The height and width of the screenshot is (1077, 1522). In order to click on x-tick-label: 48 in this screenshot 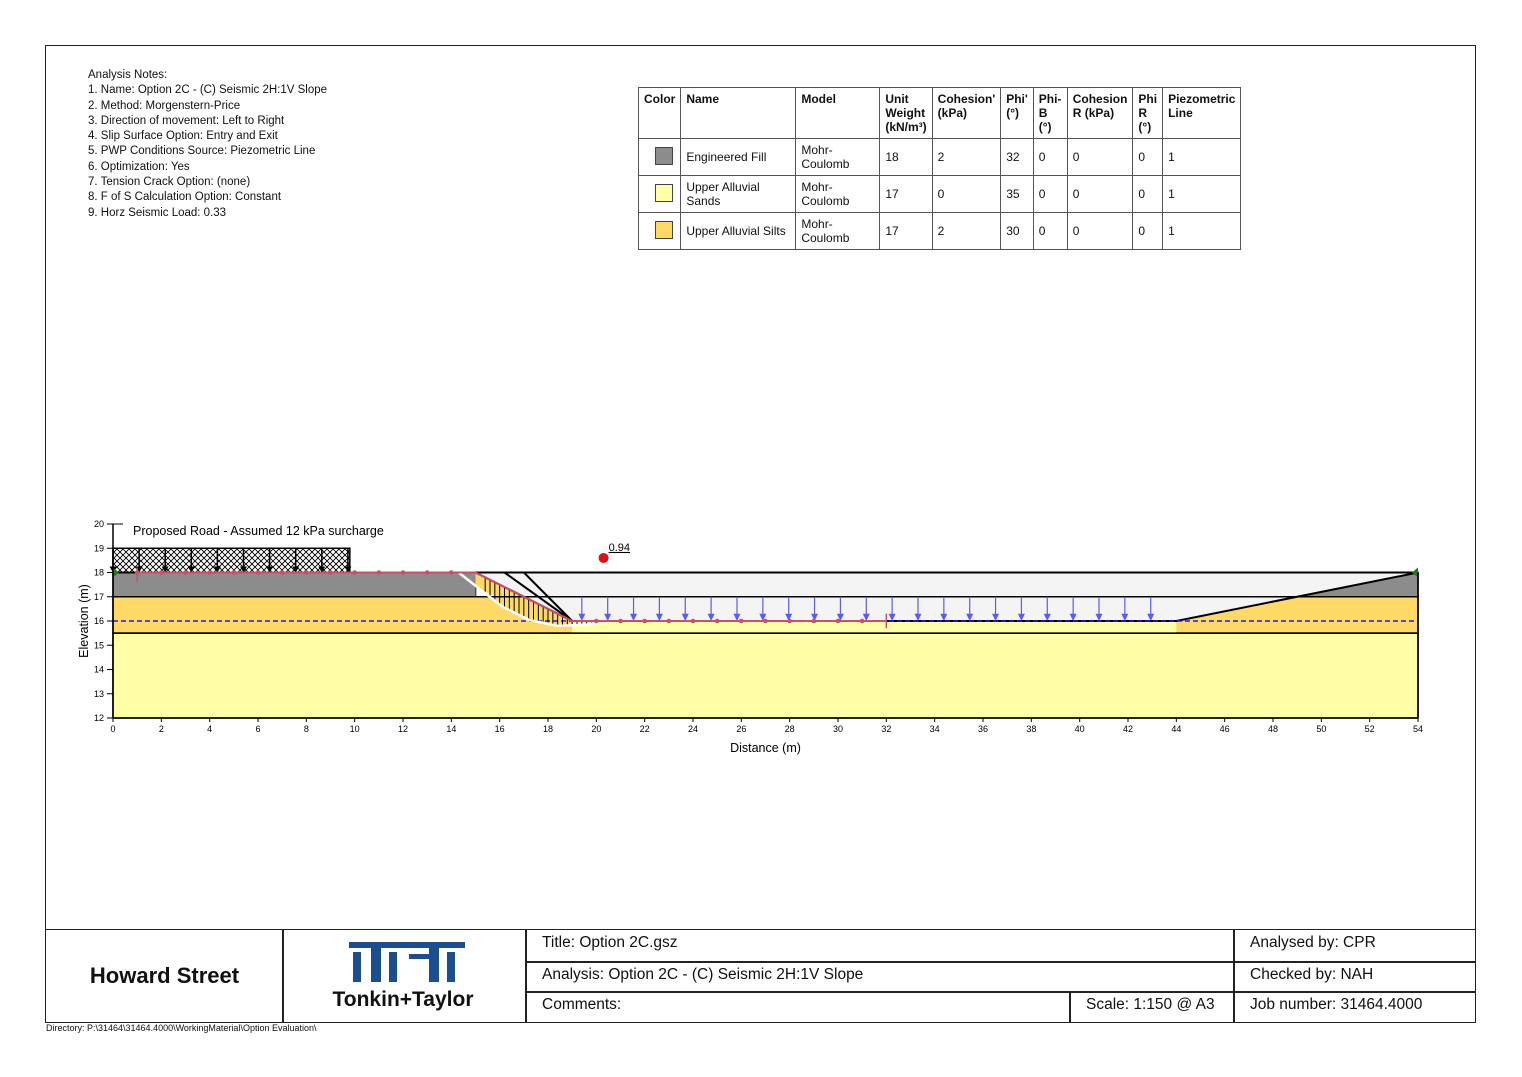, I will do `click(1273, 729)`.